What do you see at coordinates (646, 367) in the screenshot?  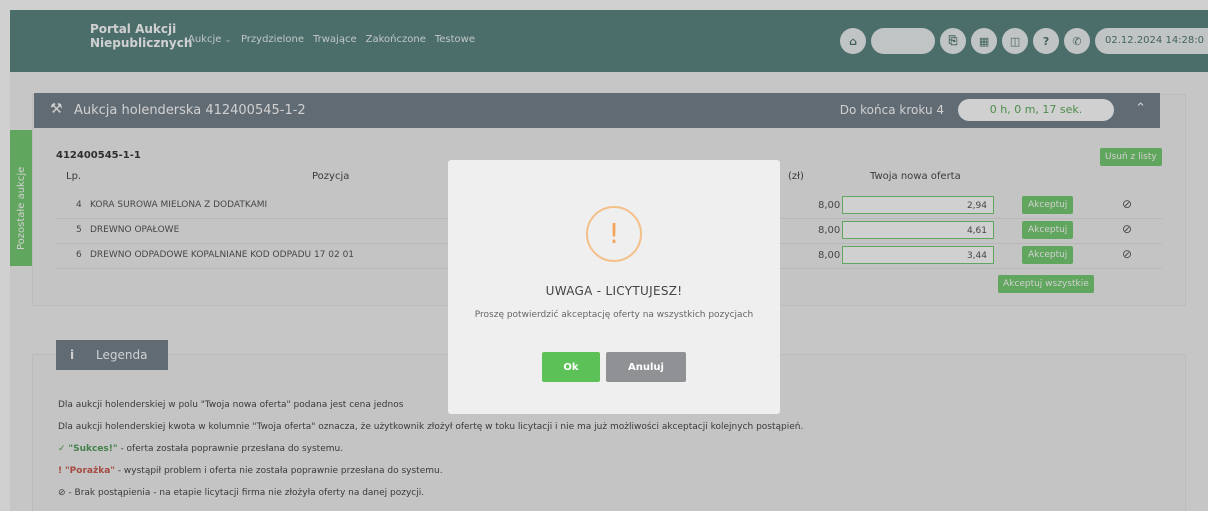 I see `cancel-button: Anuluj` at bounding box center [646, 367].